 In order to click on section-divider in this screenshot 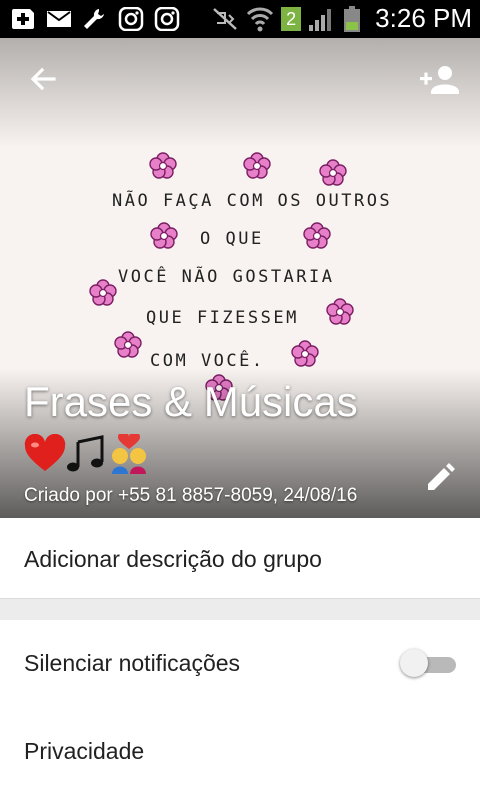, I will do `click(240, 609)`.